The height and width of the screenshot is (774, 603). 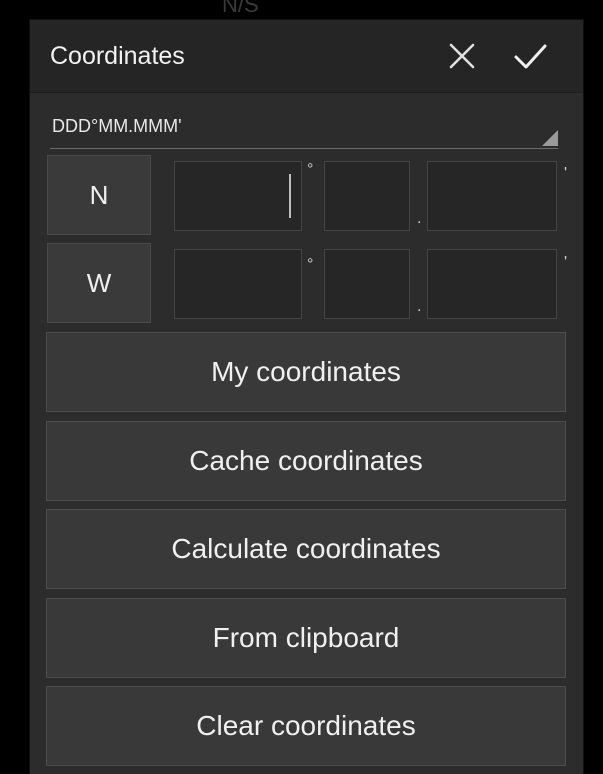 What do you see at coordinates (310, 264) in the screenshot?
I see `longitude-degree-symbol: °` at bounding box center [310, 264].